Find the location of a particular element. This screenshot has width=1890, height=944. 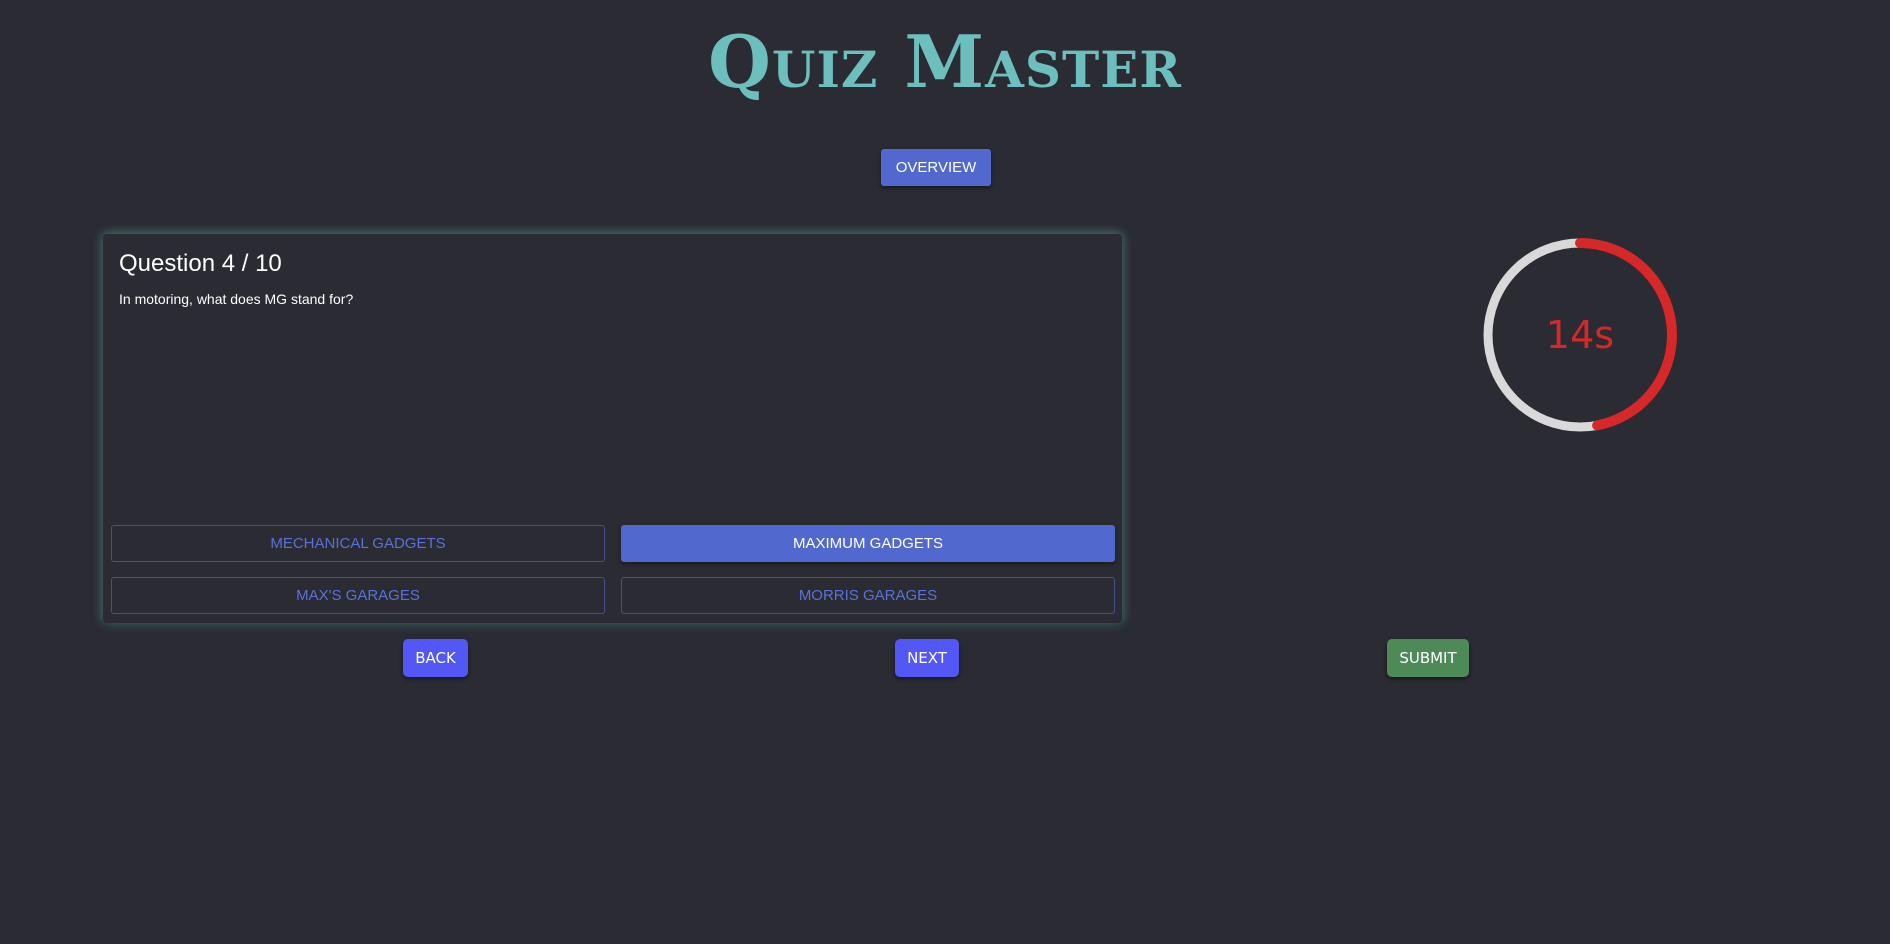

answer-option-1: MECHANICAL GADGETS is located at coordinates (358, 543).